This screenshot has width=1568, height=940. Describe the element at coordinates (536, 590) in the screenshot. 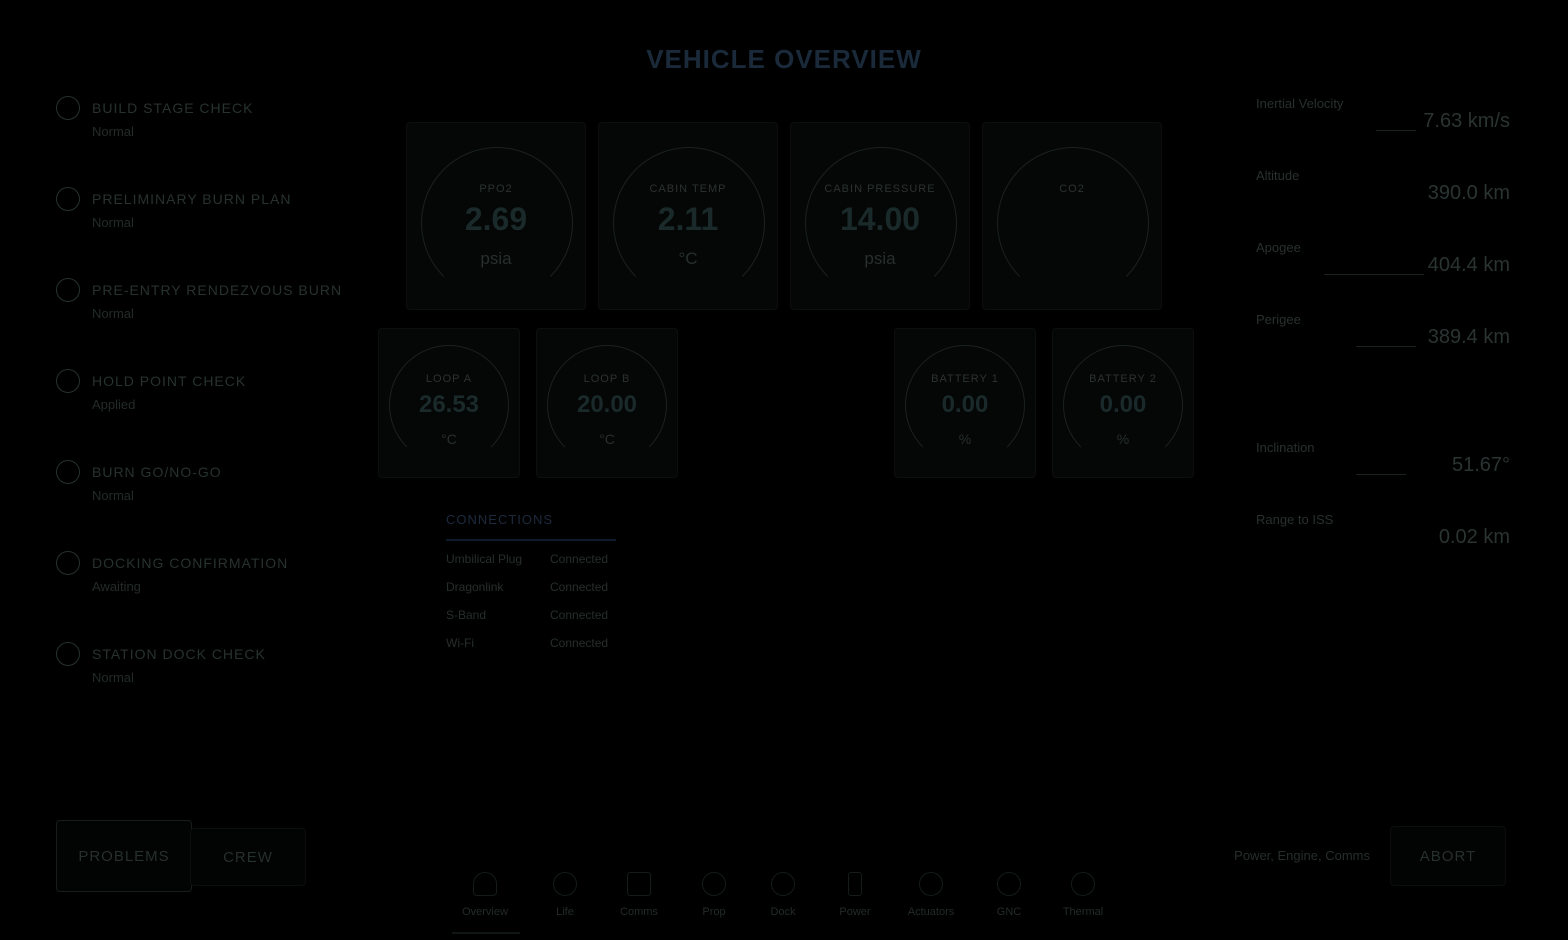

I see `table-row: Dragonlink Connected` at that location.